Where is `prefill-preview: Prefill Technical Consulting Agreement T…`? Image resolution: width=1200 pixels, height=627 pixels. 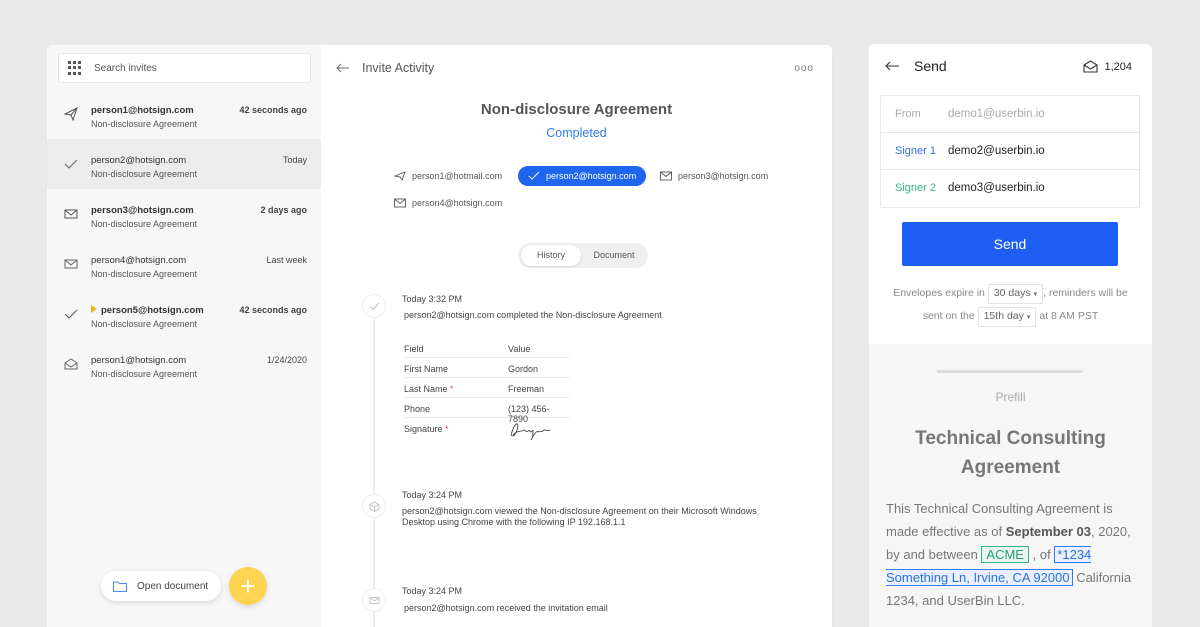
prefill-preview: Prefill Technical Consulting Agreement T… is located at coordinates (1010, 485).